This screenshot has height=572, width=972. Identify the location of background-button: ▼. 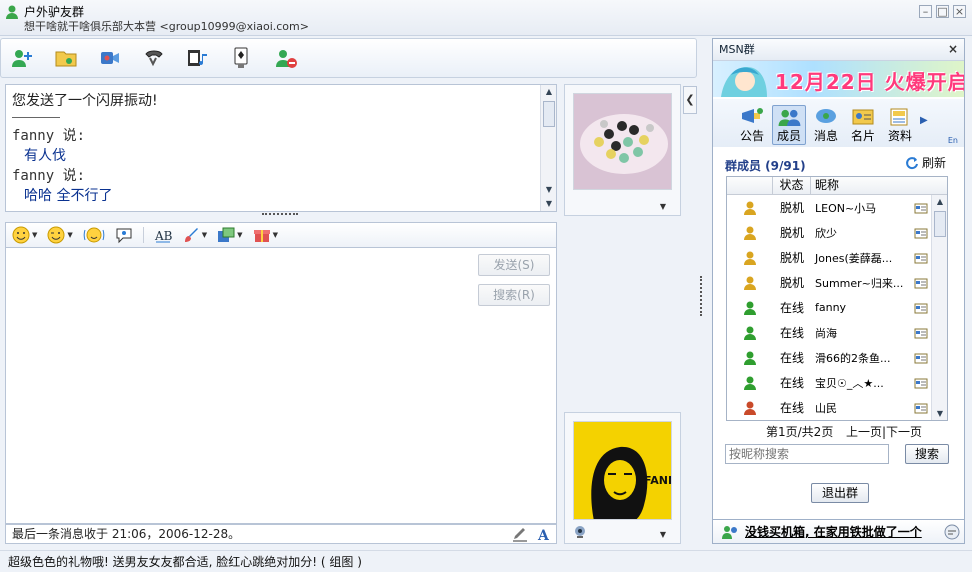
(230, 235).